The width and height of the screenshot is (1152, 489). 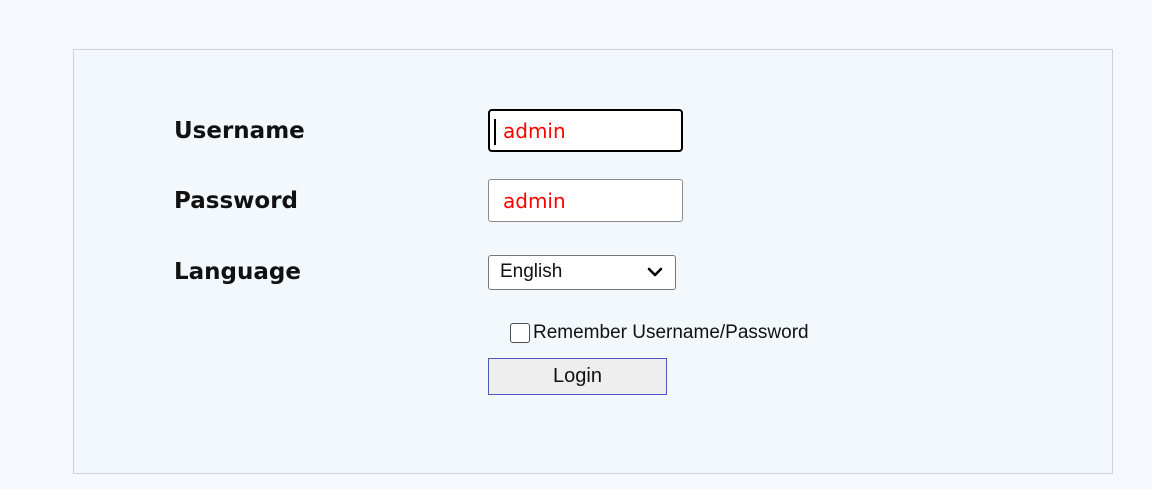 I want to click on language-selected-value: English, so click(x=531, y=271).